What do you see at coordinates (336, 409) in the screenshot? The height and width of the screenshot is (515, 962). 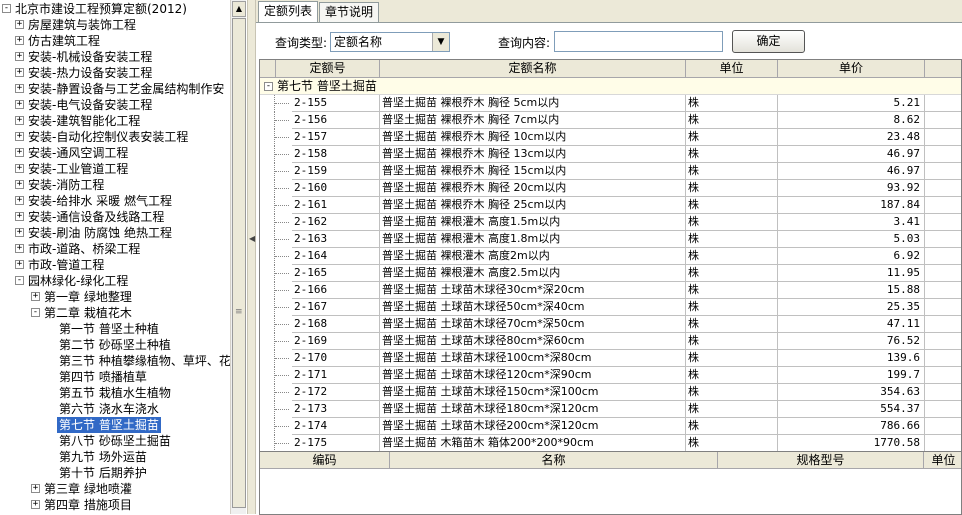 I see `cell-code: 2-173` at bounding box center [336, 409].